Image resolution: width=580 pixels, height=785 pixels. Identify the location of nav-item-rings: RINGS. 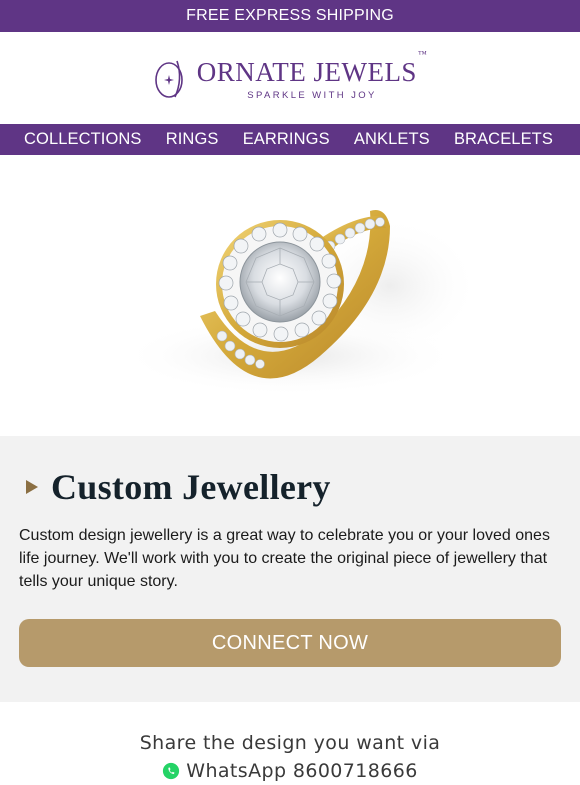
(192, 139).